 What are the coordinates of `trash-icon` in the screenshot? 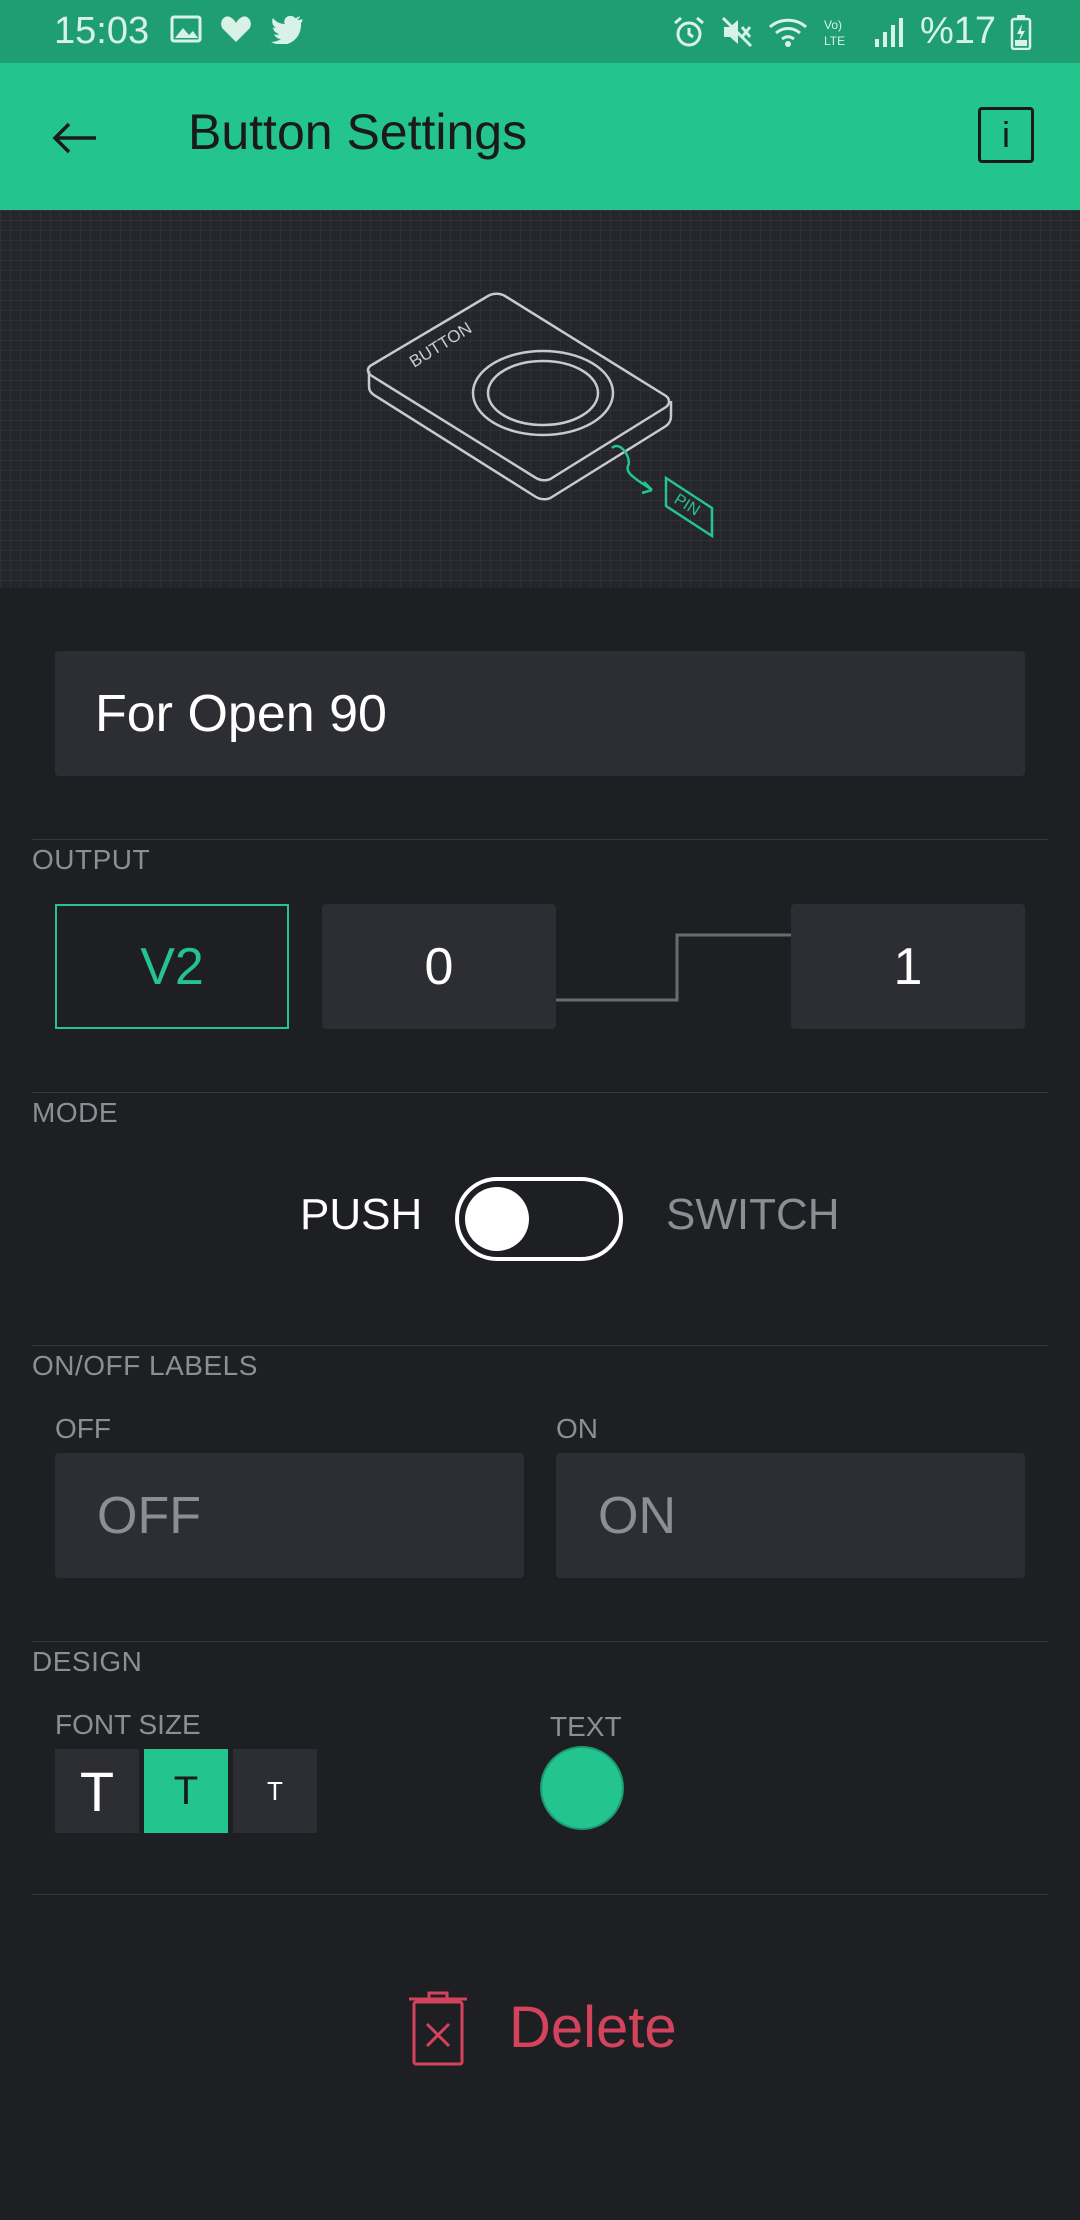 It's located at (438, 2028).